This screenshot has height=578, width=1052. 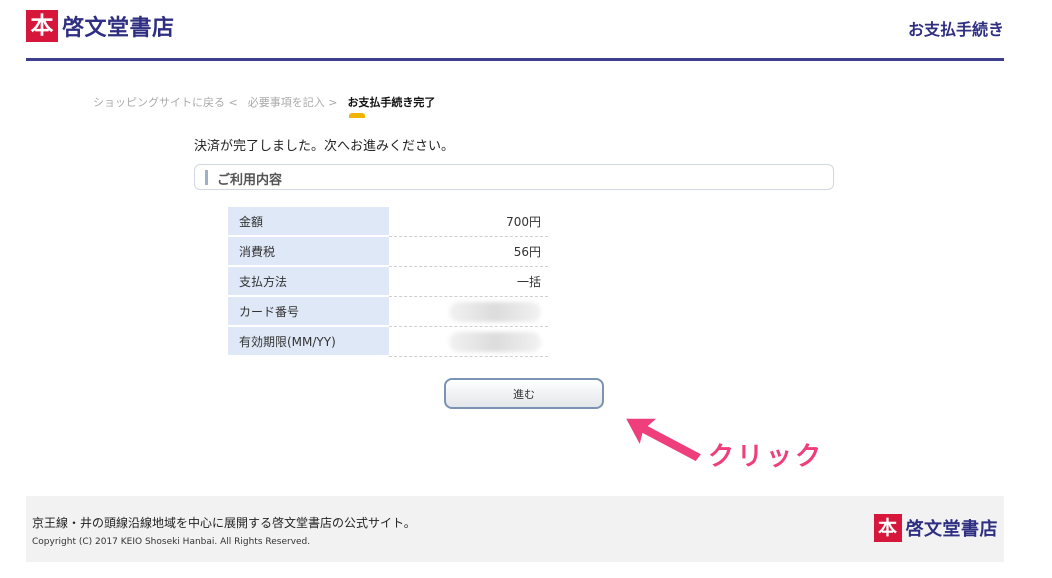 I want to click on breadcrumb-back-to-shop: ショッピングサイトに戻る <, so click(x=165, y=102).